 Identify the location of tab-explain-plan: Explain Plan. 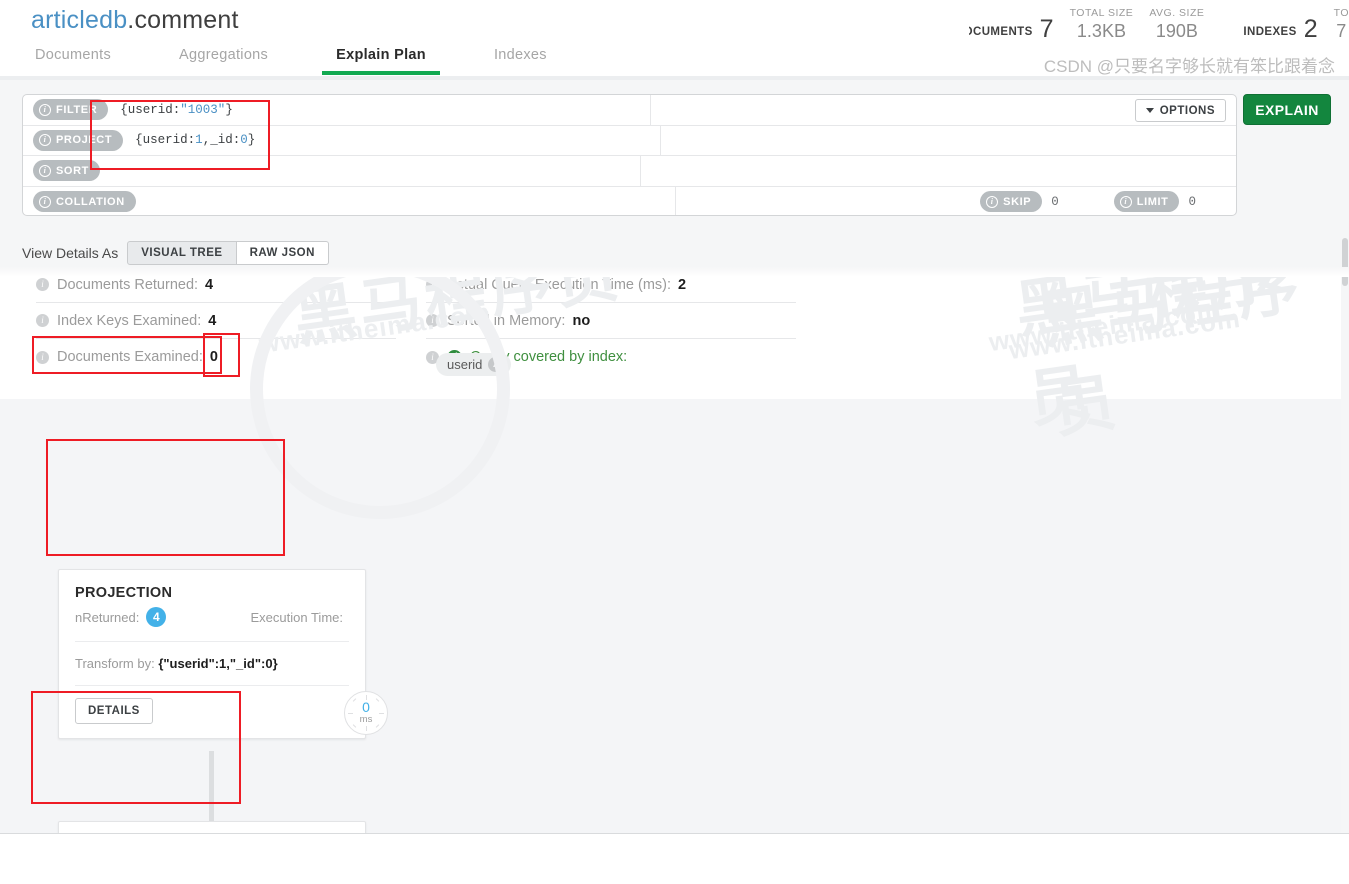
(381, 59).